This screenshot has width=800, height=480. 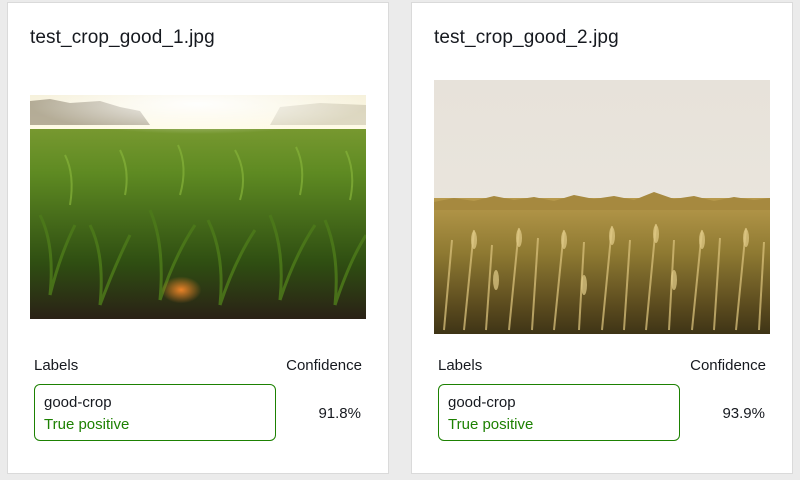 What do you see at coordinates (743, 413) in the screenshot?
I see `confidence-value: 93.9%` at bounding box center [743, 413].